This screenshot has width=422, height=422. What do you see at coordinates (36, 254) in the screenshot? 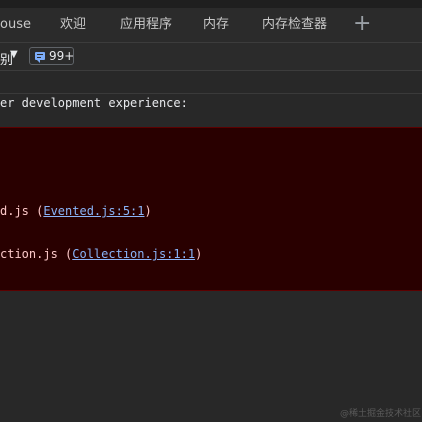
I see `stack-frame-file: ction.js (` at bounding box center [36, 254].